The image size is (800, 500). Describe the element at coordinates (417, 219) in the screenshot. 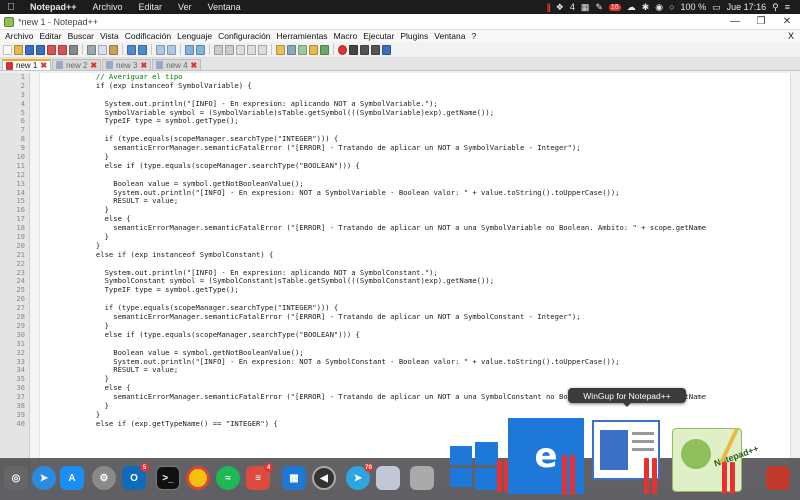

I see `code-line: else {` at that location.